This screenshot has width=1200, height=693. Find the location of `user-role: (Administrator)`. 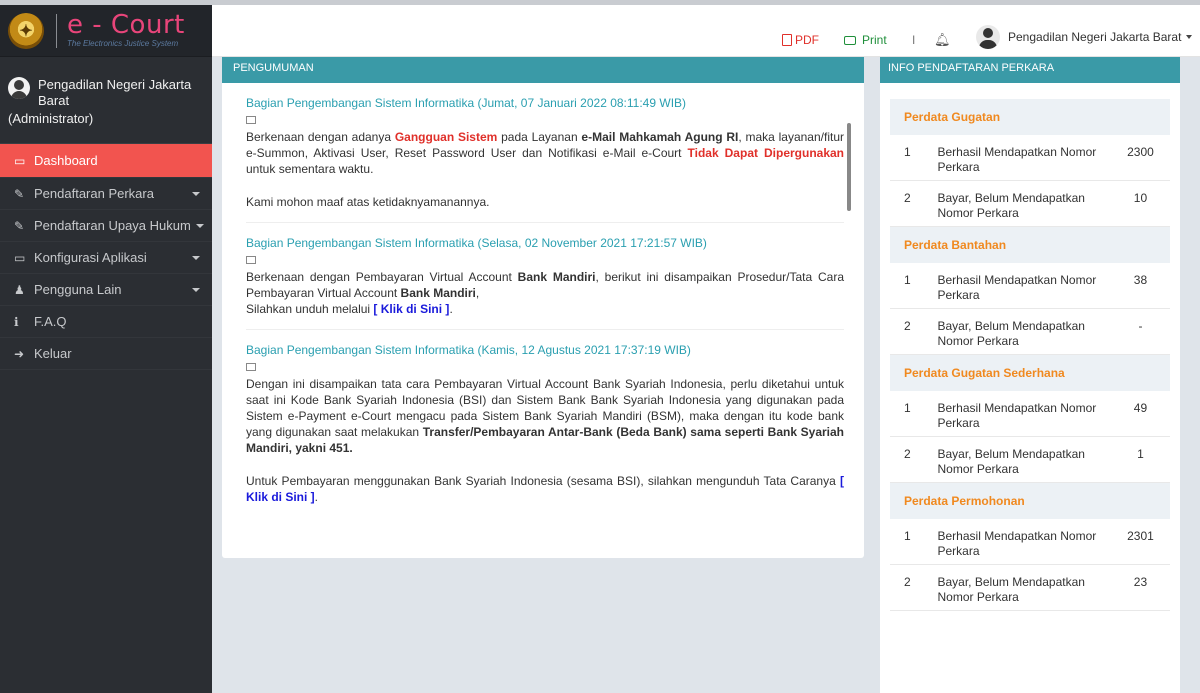

user-role: (Administrator) is located at coordinates (51, 118).